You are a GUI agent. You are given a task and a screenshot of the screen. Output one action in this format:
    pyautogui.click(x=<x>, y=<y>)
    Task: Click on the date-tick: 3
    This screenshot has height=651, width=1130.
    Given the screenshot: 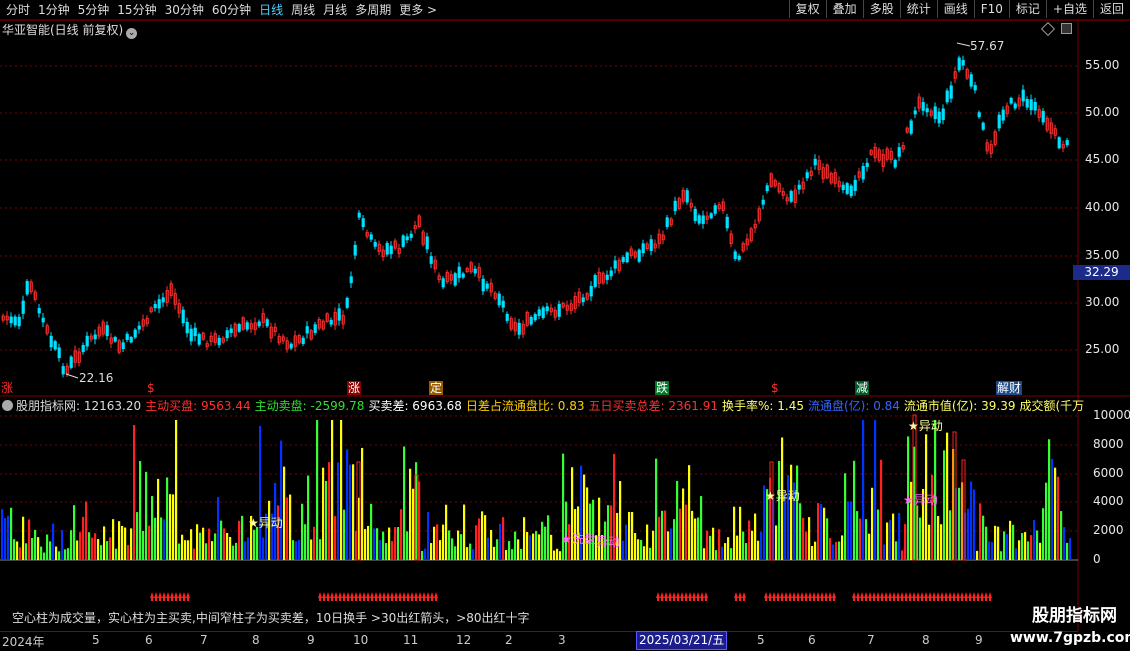 What is the action you would take?
    pyautogui.click(x=562, y=640)
    